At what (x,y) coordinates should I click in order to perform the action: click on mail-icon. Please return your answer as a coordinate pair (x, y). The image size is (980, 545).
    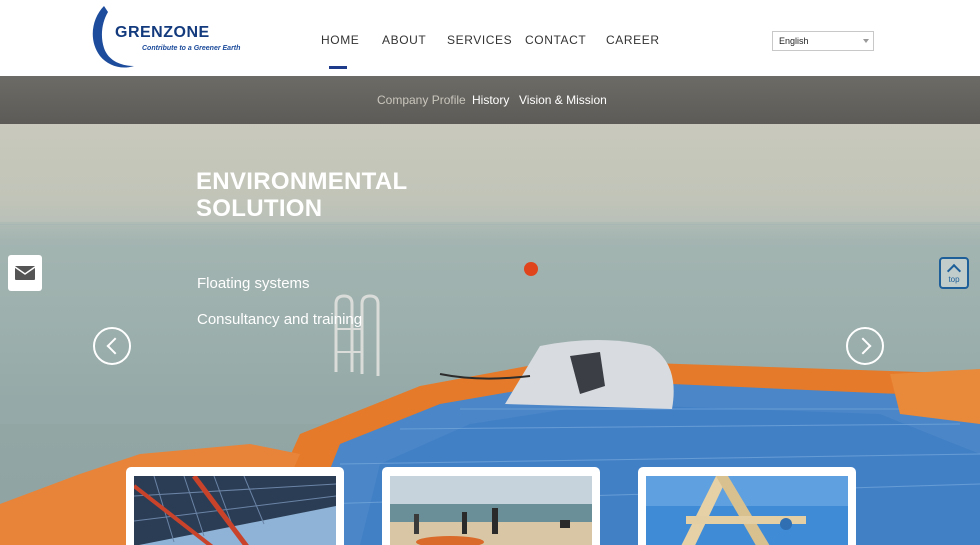
    Looking at the image, I should click on (25, 273).